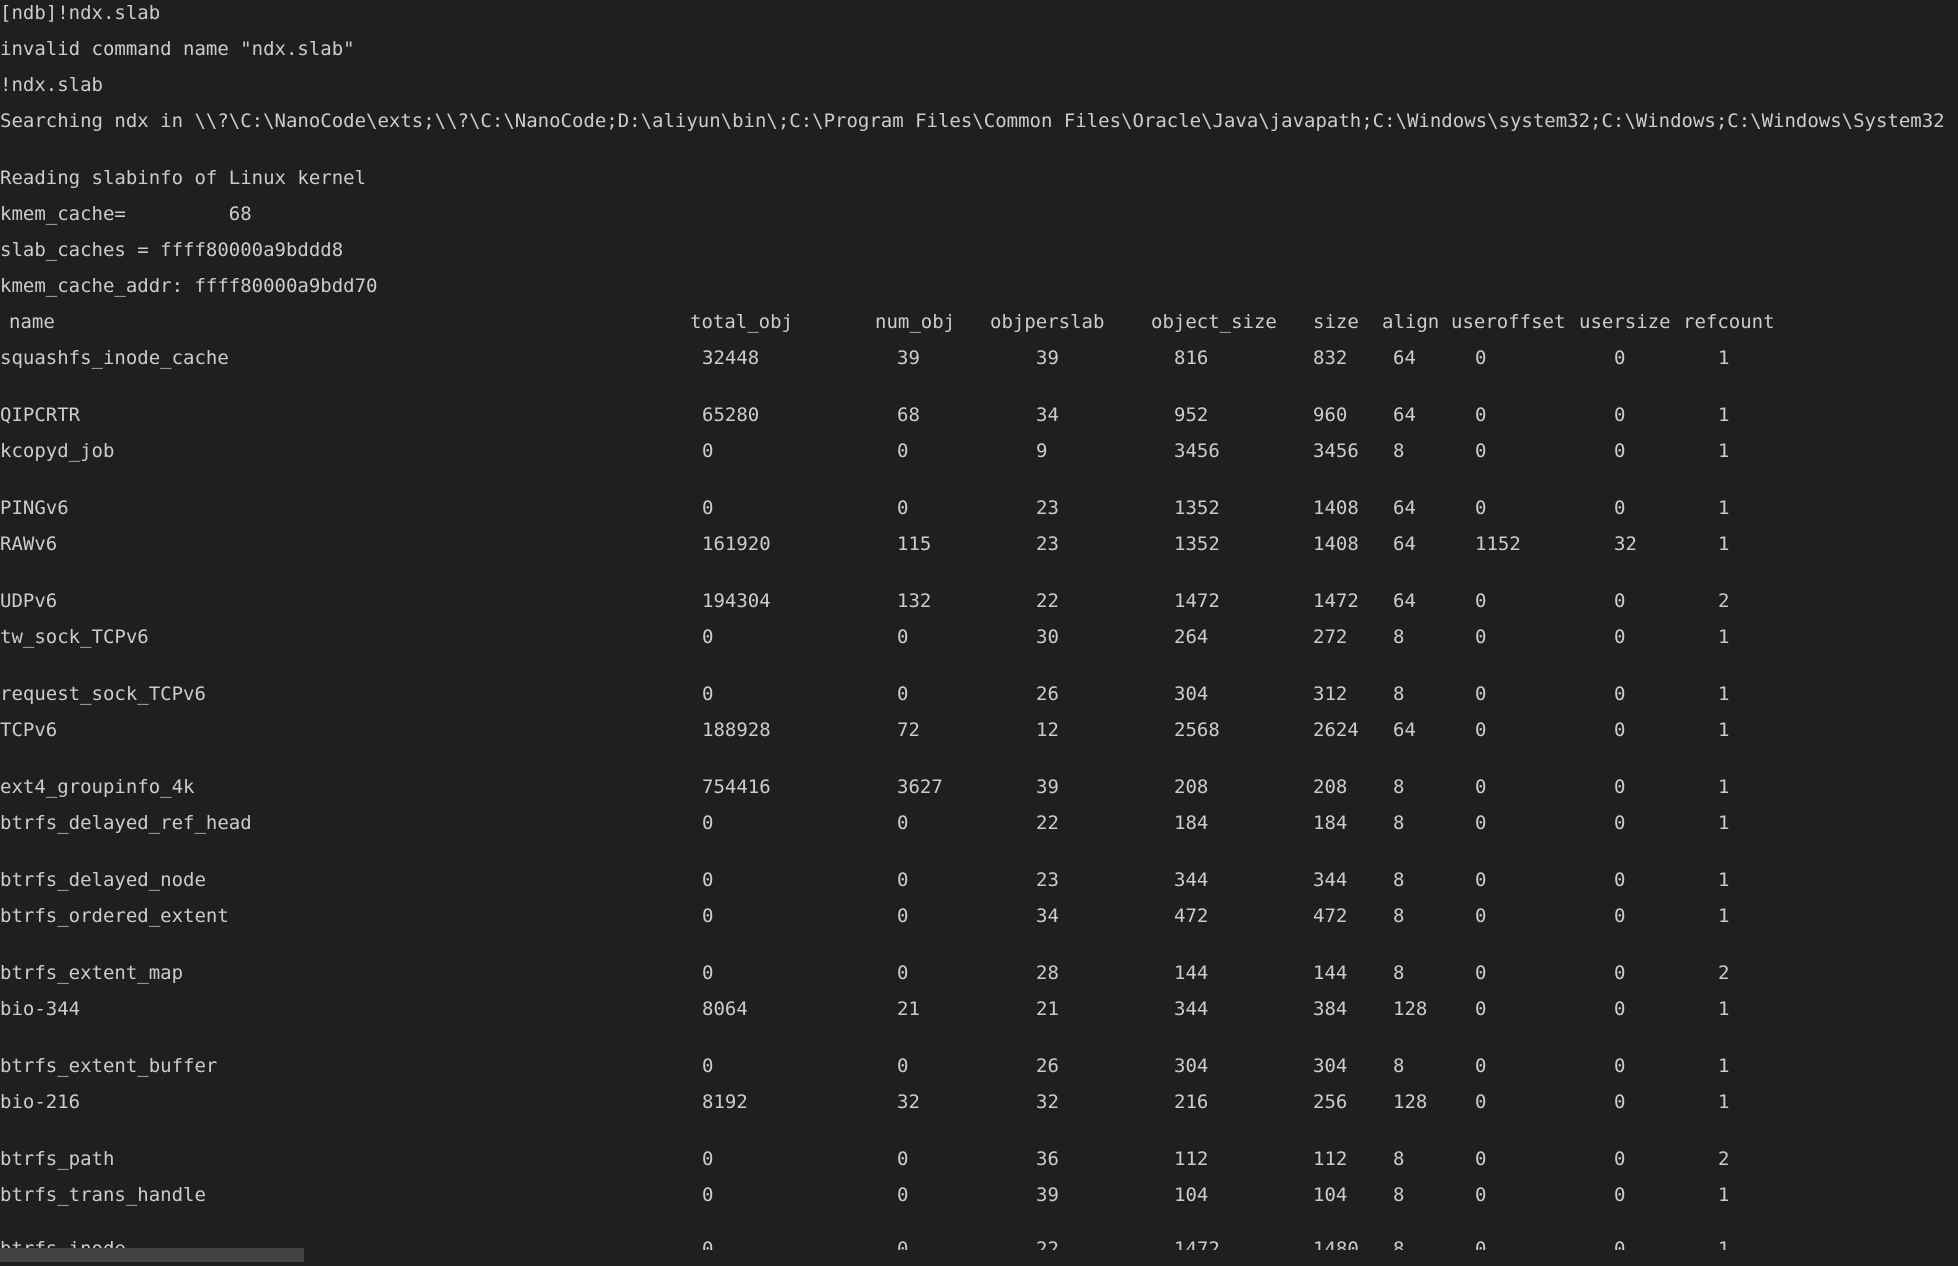 This screenshot has height=1266, width=1958. I want to click on cell-size: 184, so click(1330, 823).